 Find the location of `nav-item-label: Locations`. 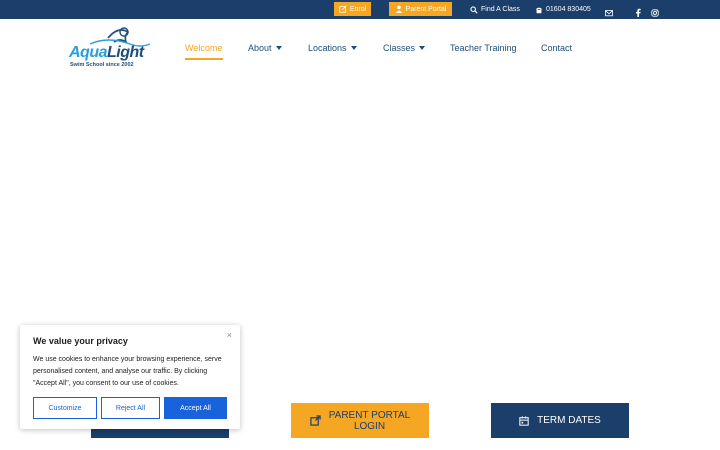

nav-item-label: Locations is located at coordinates (327, 48).